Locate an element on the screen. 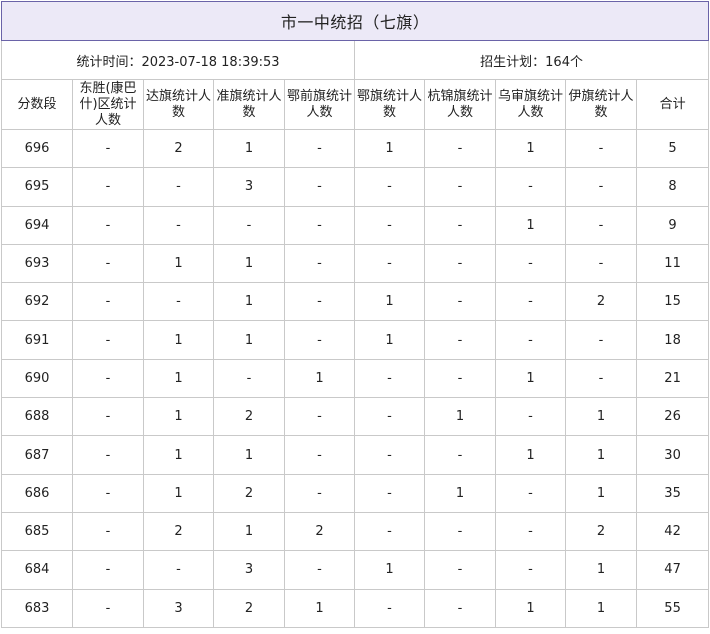  cell-eqianqi: 1 is located at coordinates (319, 608).